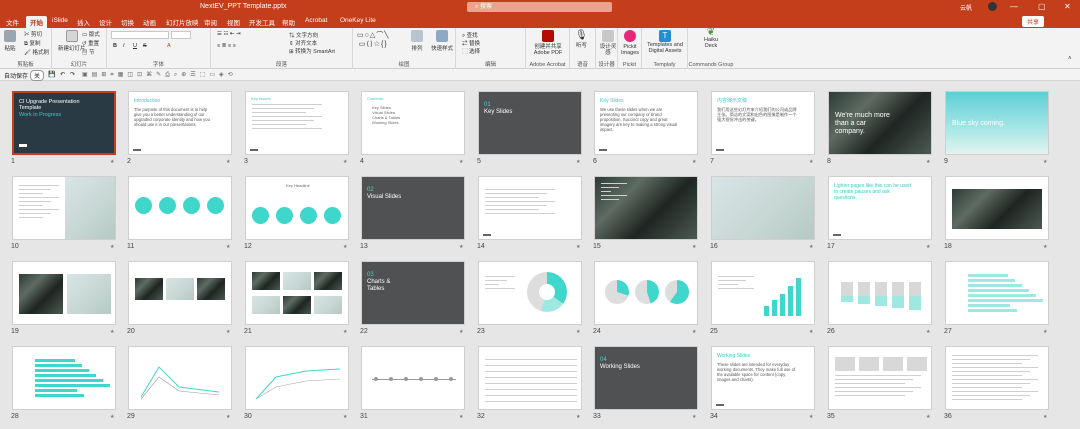 This screenshot has width=1080, height=429. I want to click on undo-icon: ↶, so click(62, 74).